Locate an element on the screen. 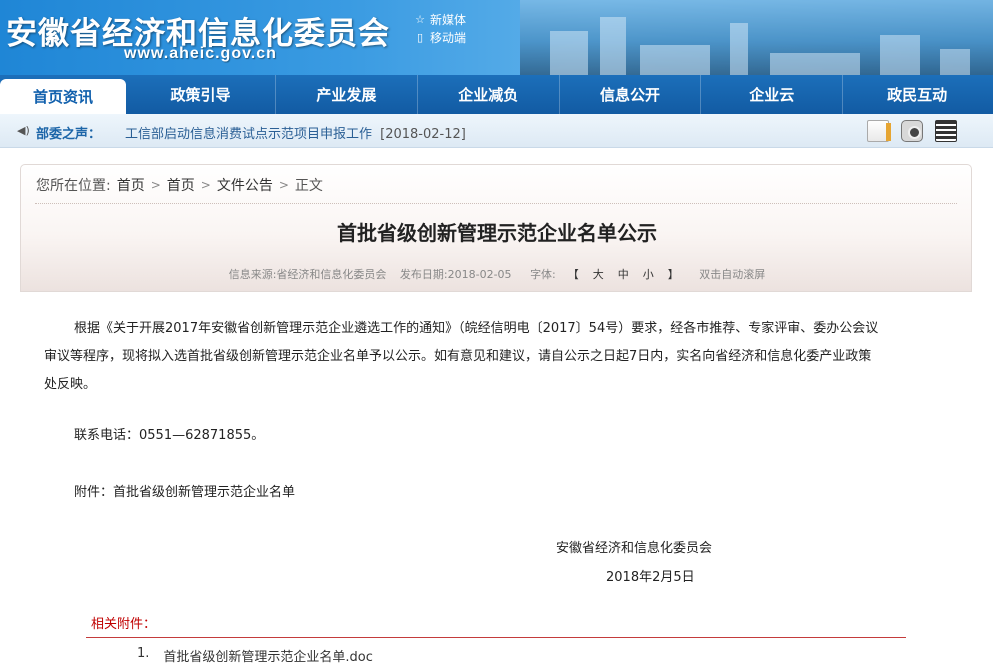 Image resolution: width=993 pixels, height=664 pixels. notice-label: 部委之声： is located at coordinates (69, 134).